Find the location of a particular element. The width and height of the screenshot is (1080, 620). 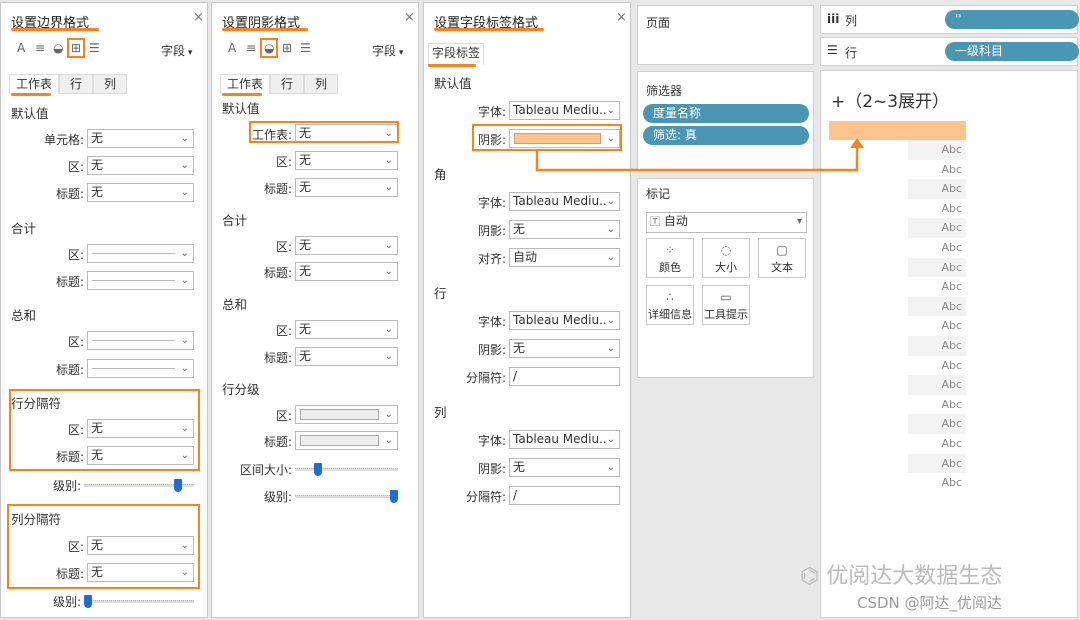

watermark-logo: ⌬ 优阅达大数据生态 is located at coordinates (901, 576).